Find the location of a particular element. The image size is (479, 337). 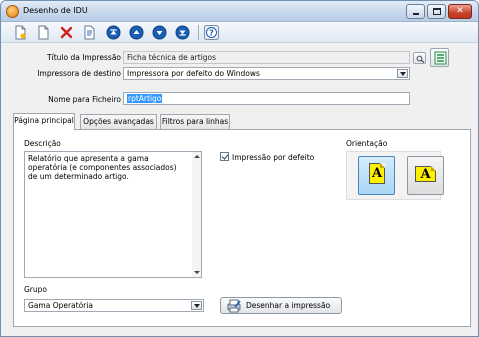

title-bar: Desenho de IDU ✕ is located at coordinates (239, 11).